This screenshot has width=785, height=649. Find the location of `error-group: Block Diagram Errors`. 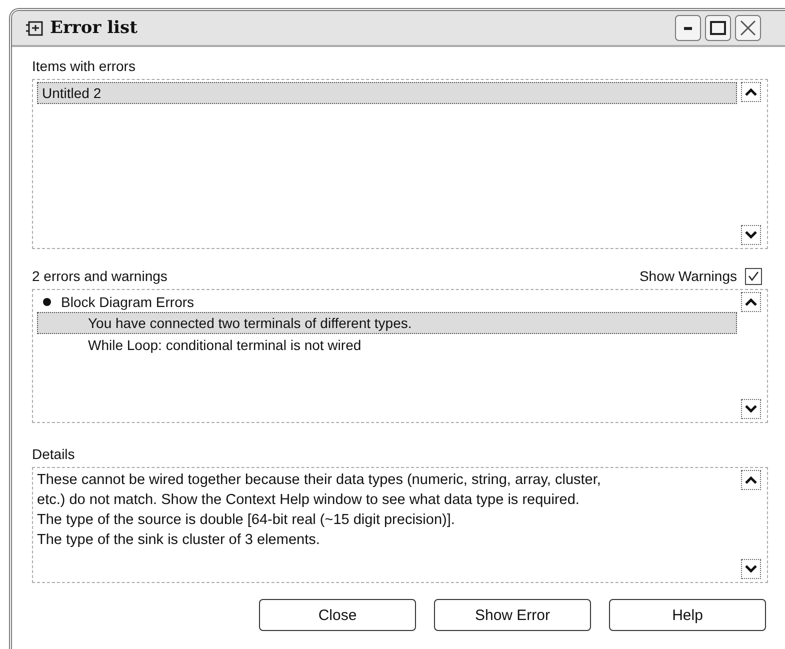

error-group: Block Diagram Errors is located at coordinates (127, 302).